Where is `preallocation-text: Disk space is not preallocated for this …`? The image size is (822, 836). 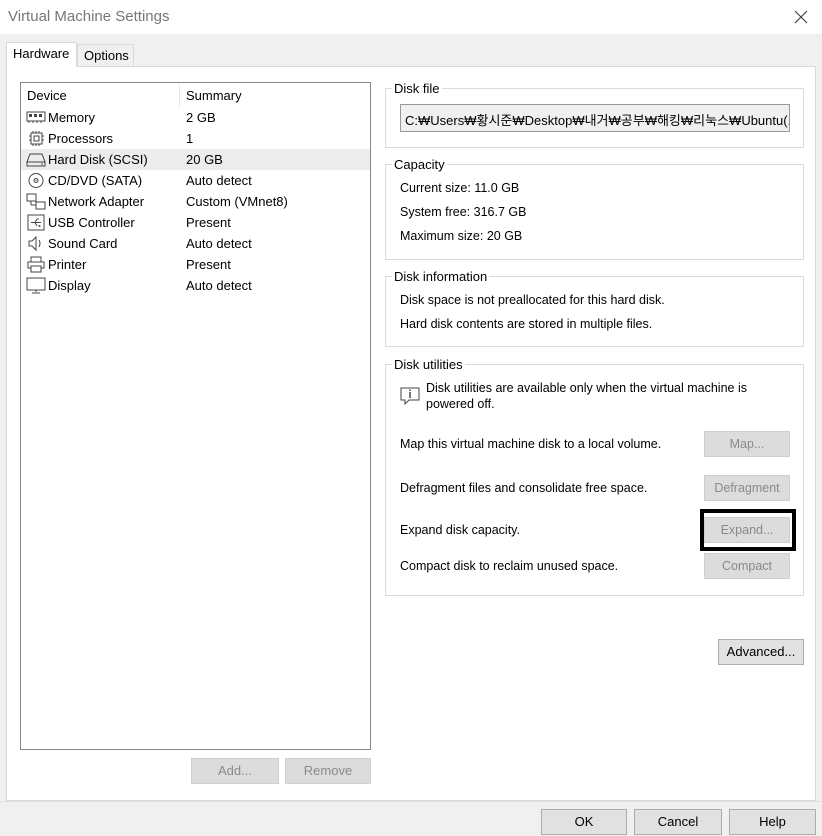
preallocation-text: Disk space is not preallocated for this … is located at coordinates (532, 300).